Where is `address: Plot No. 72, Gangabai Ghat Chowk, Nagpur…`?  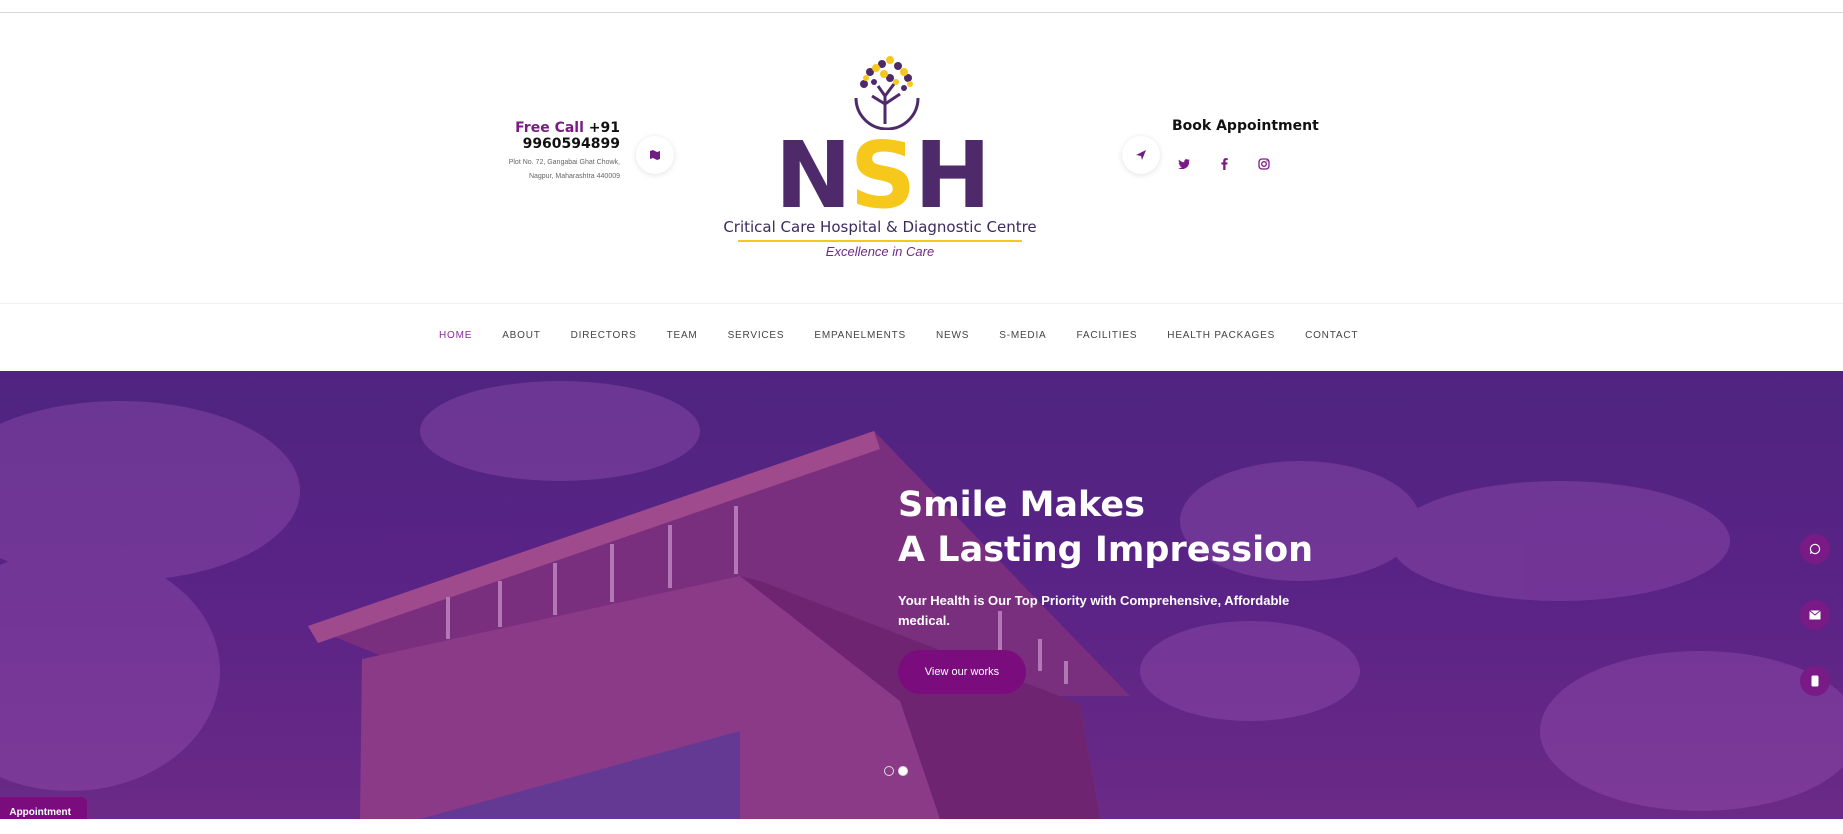 address: Plot No. 72, Gangabai Ghat Chowk, Nagpur… is located at coordinates (520, 170).